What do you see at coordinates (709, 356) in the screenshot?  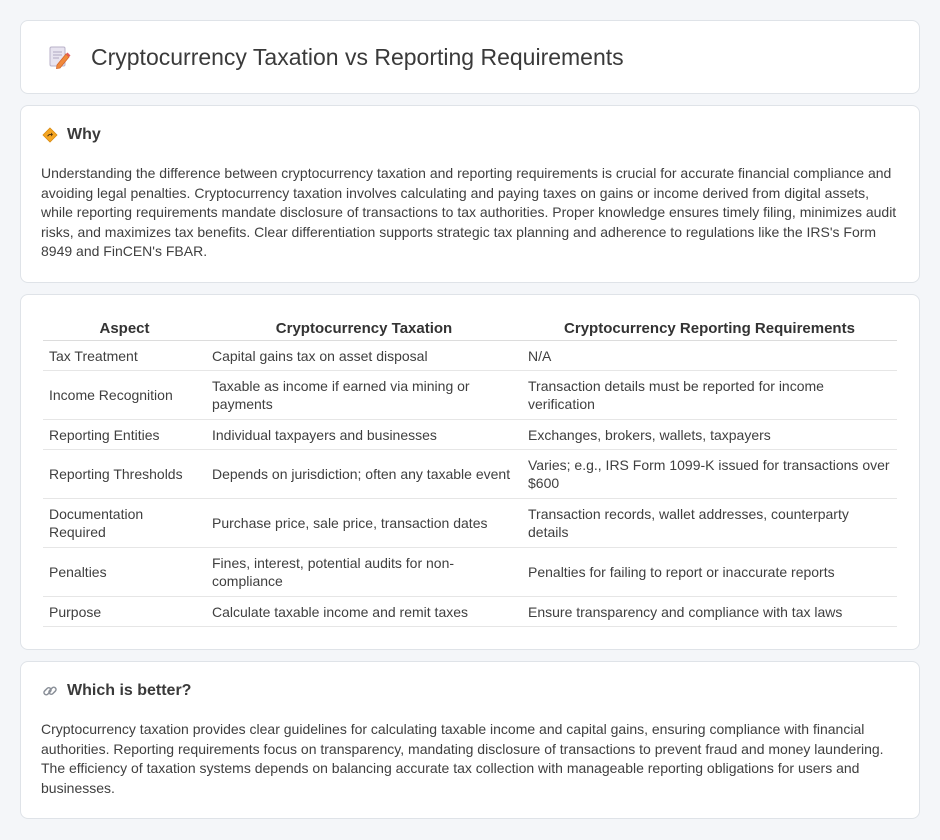 I see `table-cell-reporting: N/A` at bounding box center [709, 356].